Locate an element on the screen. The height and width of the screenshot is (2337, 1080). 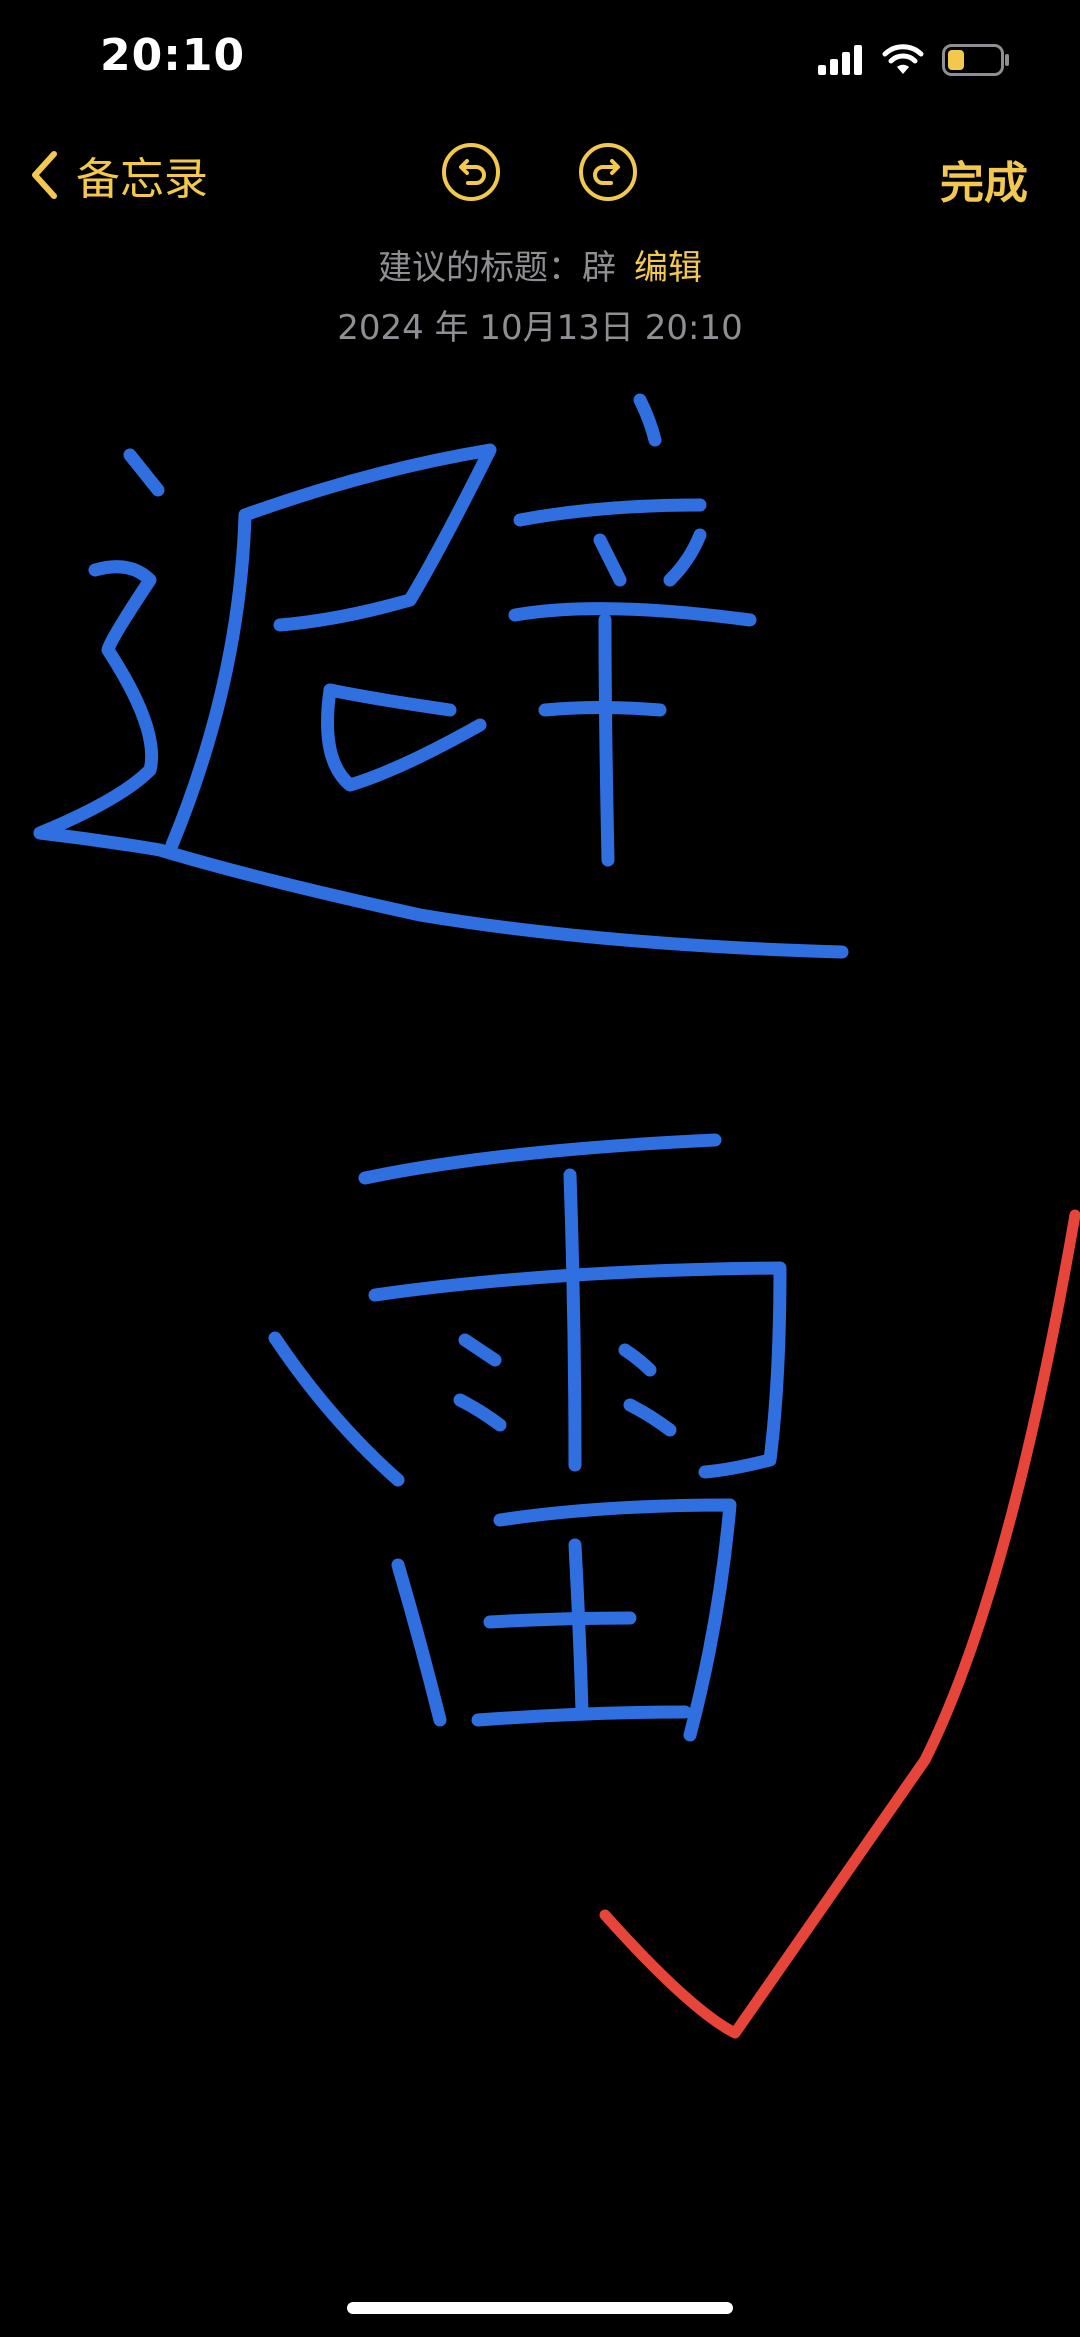
status-time: 20:10 is located at coordinates (173, 55).